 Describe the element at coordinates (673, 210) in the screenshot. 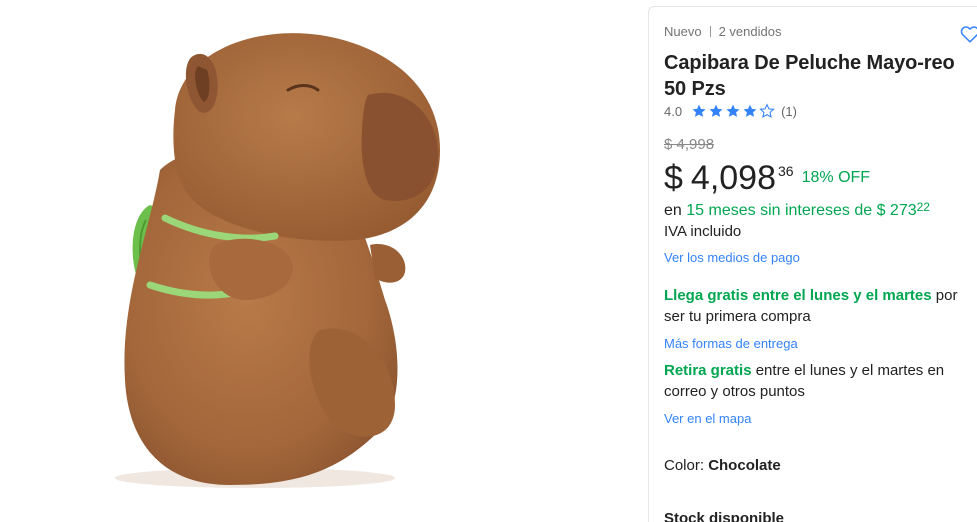

I see `installments-prefix: en` at that location.